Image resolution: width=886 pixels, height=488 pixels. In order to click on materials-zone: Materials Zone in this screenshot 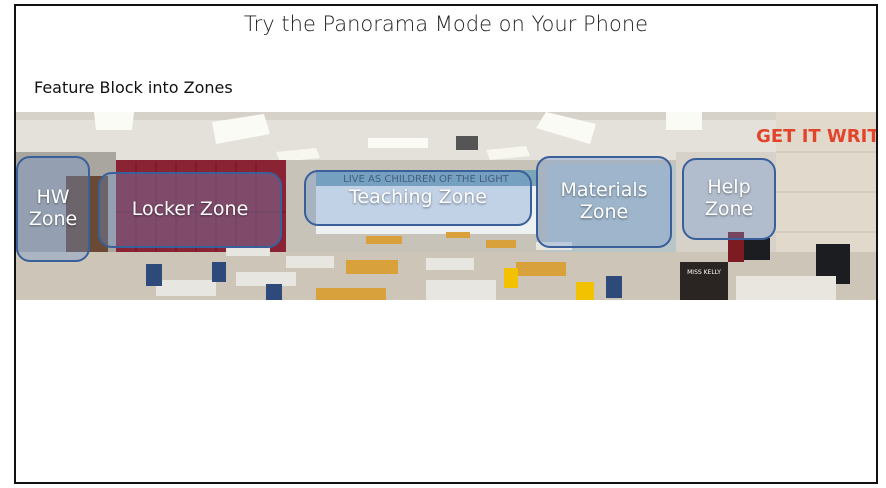, I will do `click(604, 202)`.